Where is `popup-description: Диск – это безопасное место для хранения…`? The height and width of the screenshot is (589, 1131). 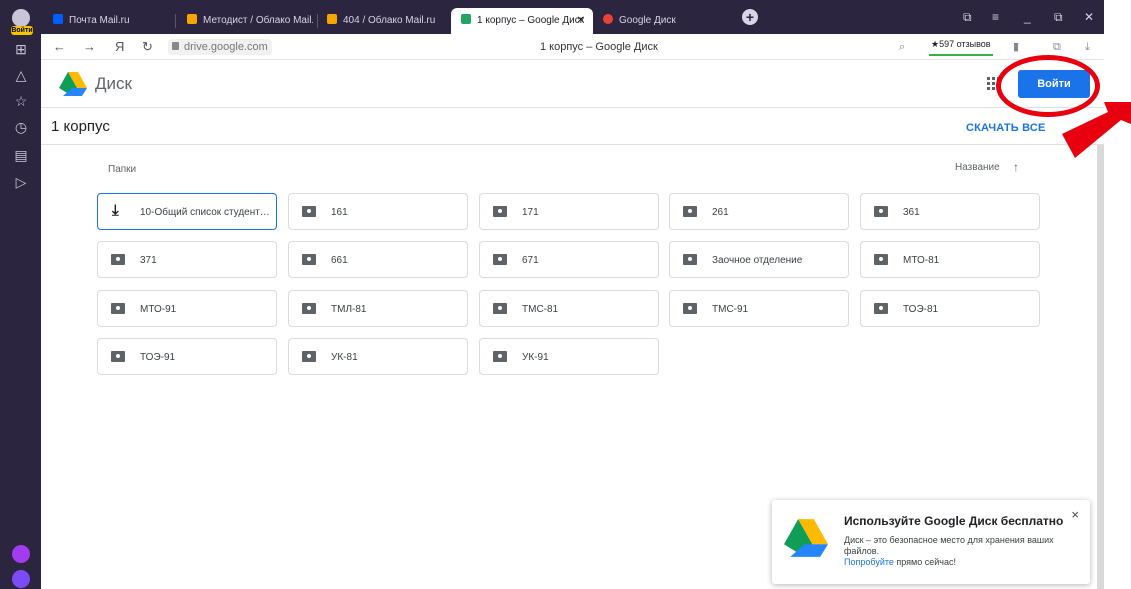 popup-description: Диск – это безопасное место для хранения… is located at coordinates (949, 545).